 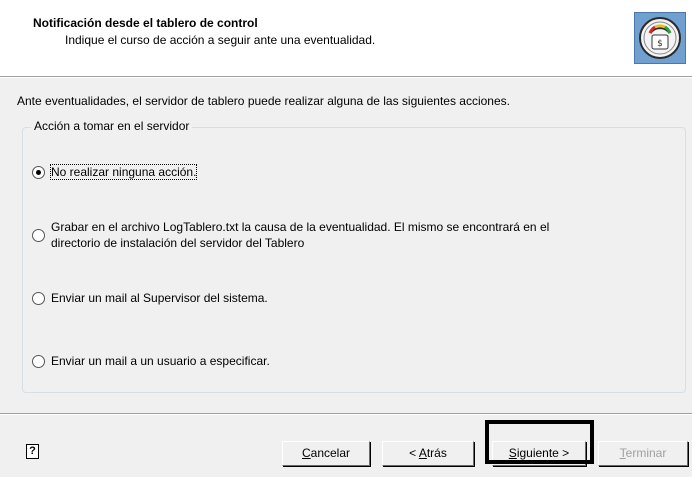 I want to click on option-no-action-label: No realizar ninguna acción., so click(x=123, y=172).